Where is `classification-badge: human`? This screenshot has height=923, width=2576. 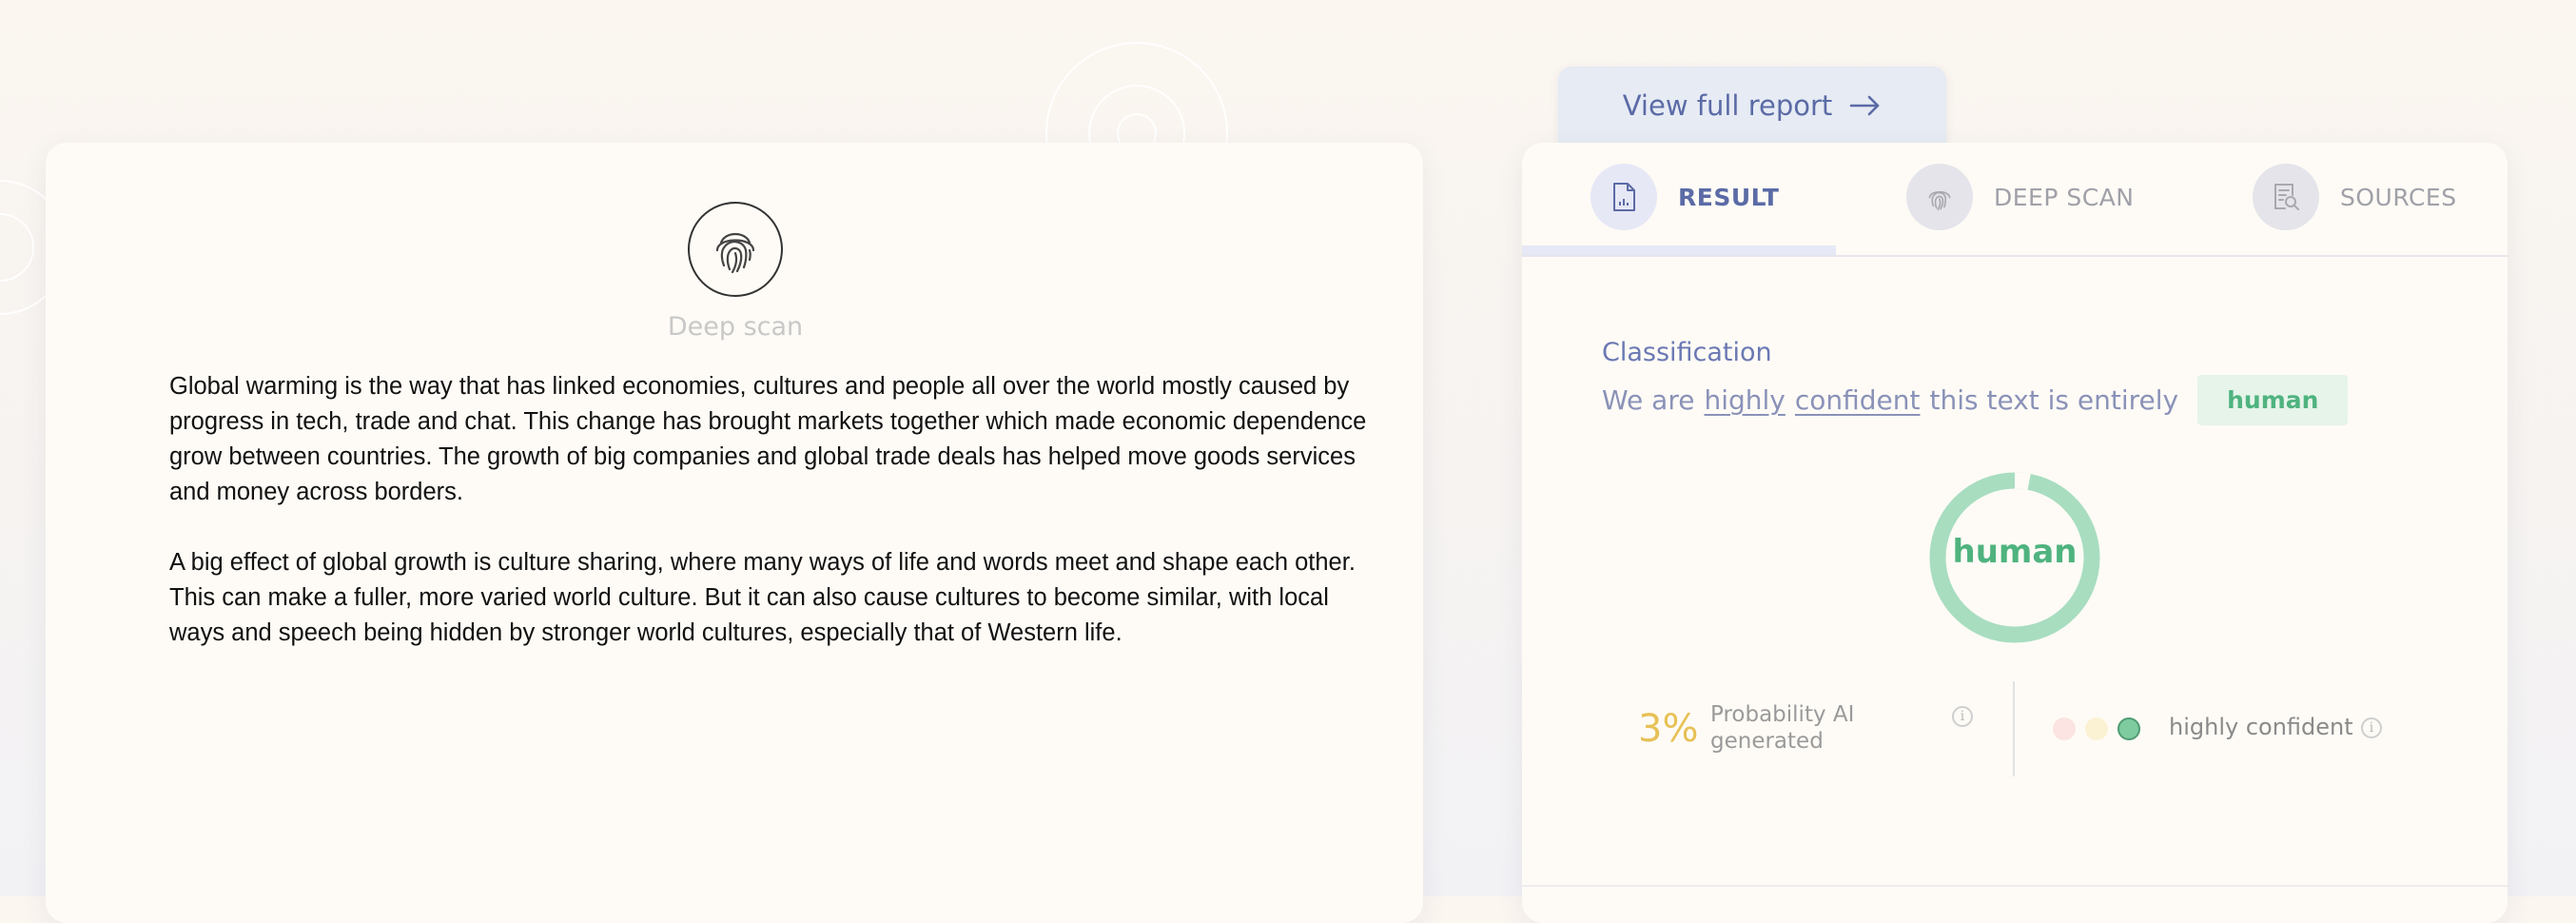
classification-badge: human is located at coordinates (2273, 400).